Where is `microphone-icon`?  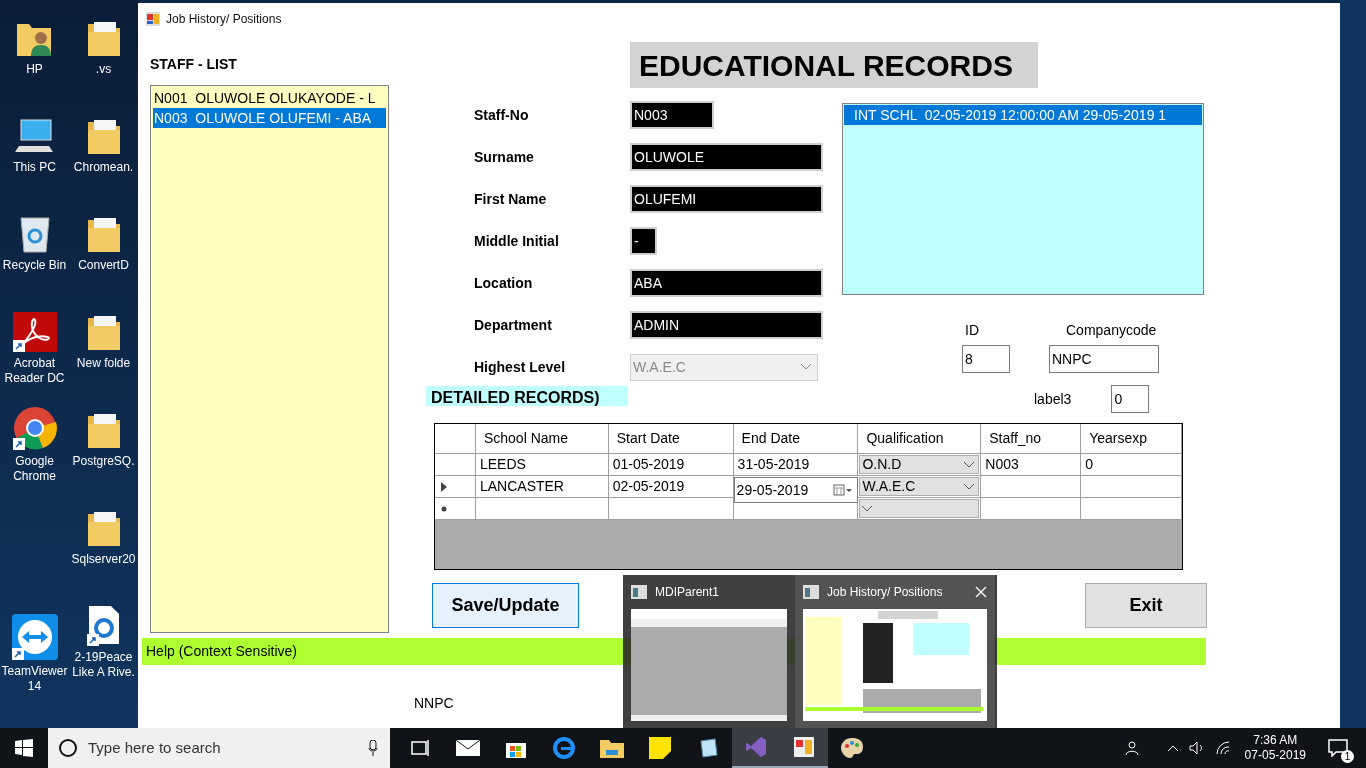
microphone-icon is located at coordinates (373, 748).